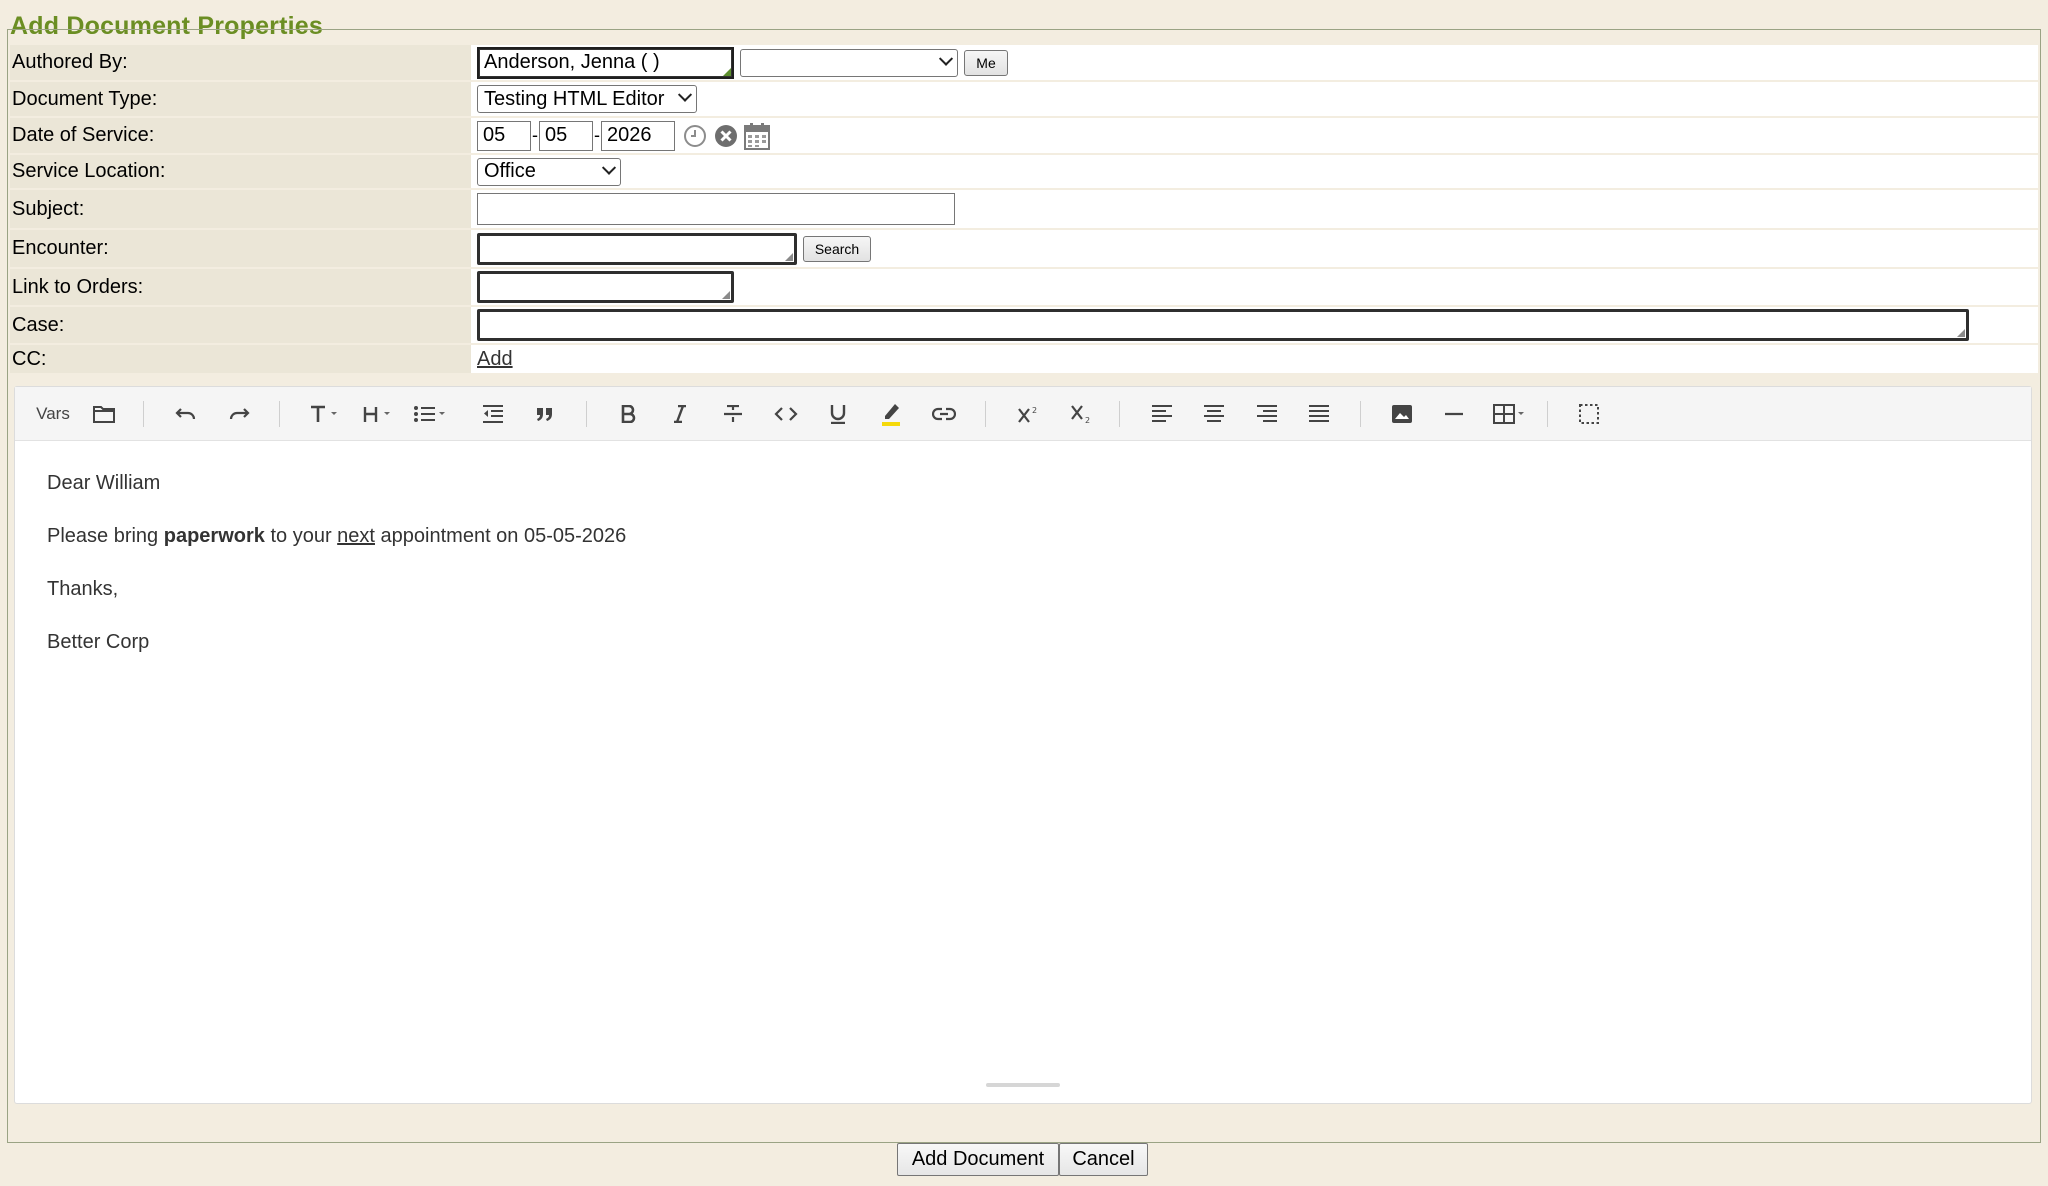 This screenshot has height=1186, width=2048. Describe the element at coordinates (214, 536) in the screenshot. I see `bold-text: paperwork` at that location.